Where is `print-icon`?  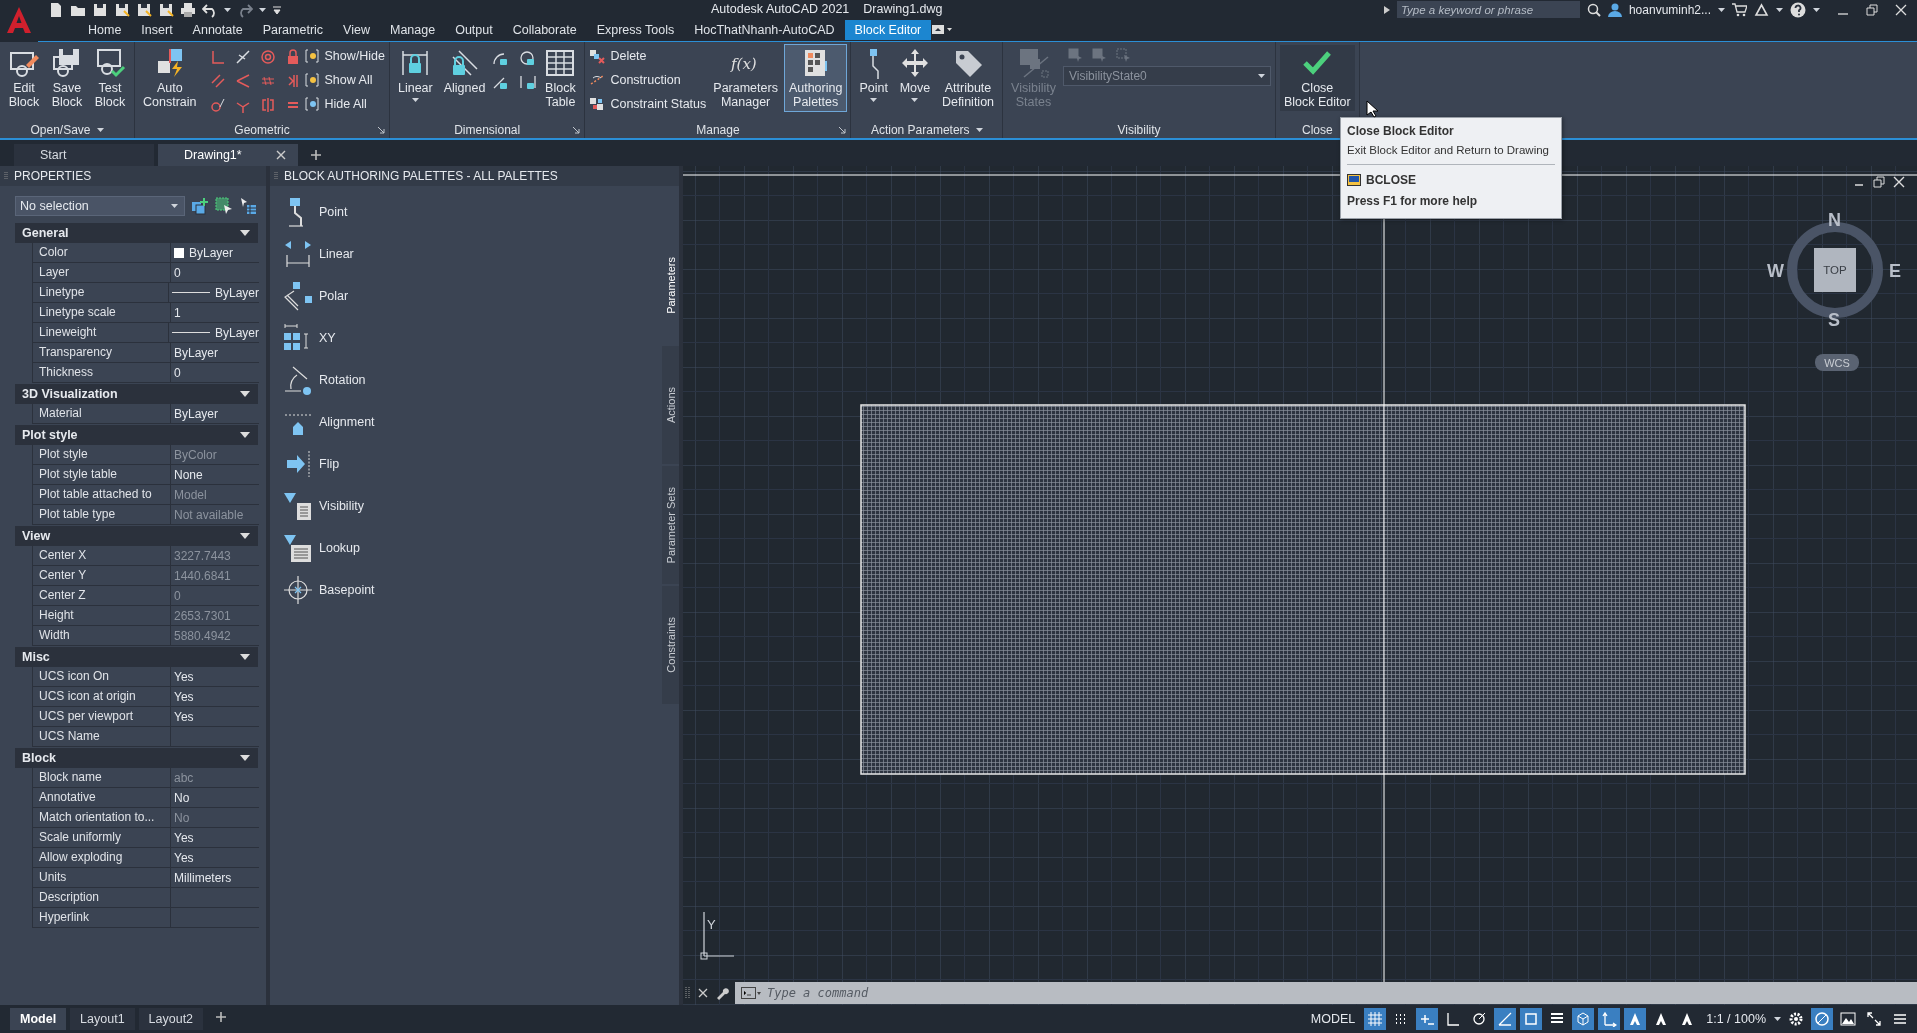
print-icon is located at coordinates (188, 9).